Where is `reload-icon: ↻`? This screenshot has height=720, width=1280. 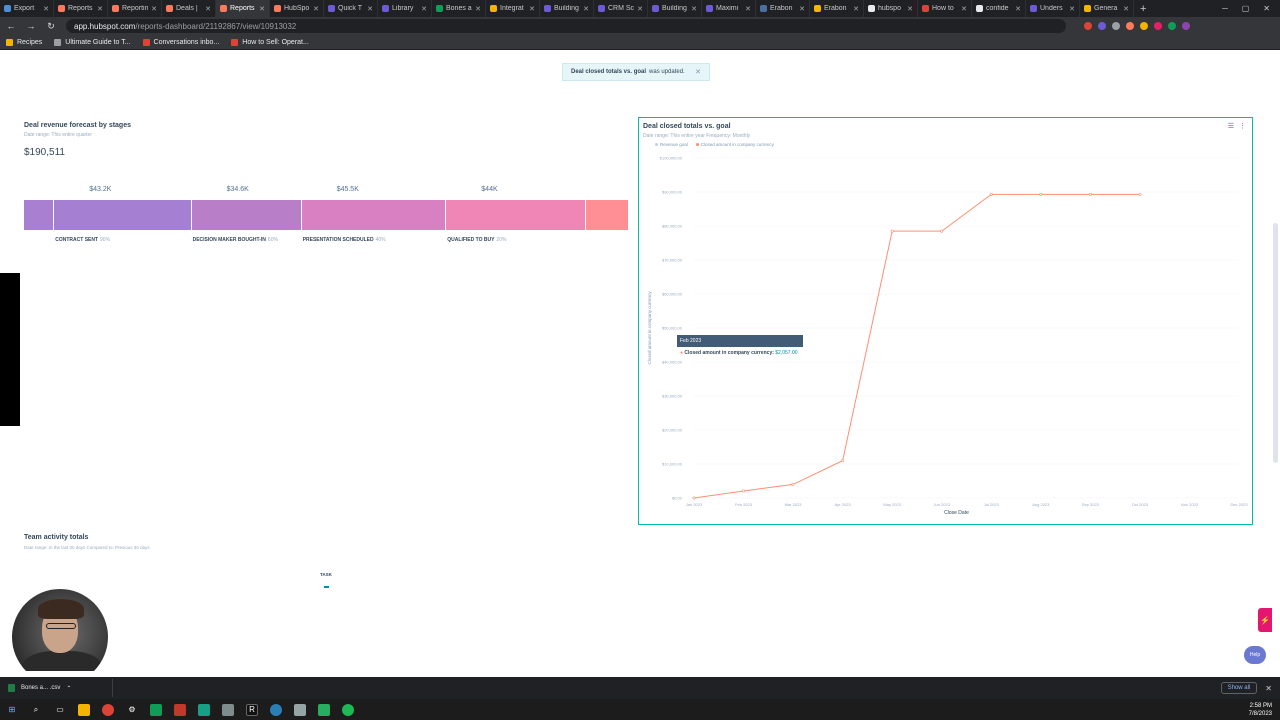
reload-icon: ↻ is located at coordinates (51, 26).